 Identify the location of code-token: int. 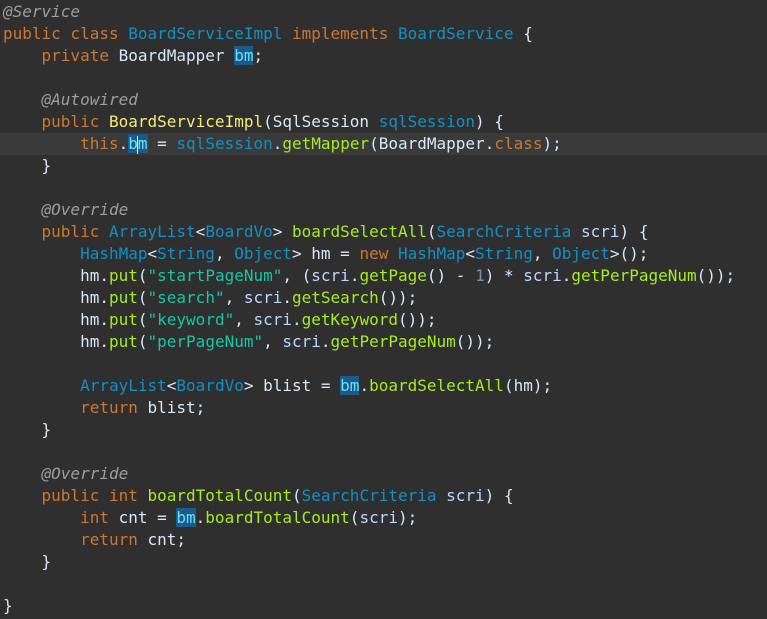
(61, 517).